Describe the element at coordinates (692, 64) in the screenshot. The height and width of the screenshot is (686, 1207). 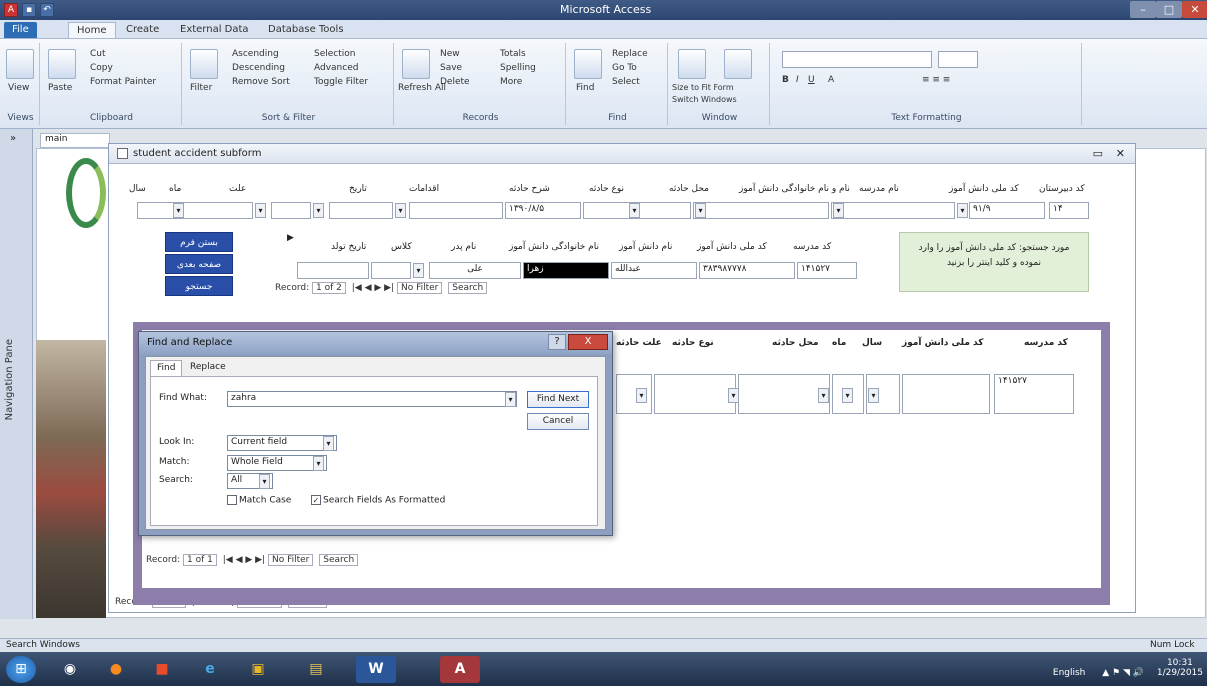
I see `size-to-fit-icon` at that location.